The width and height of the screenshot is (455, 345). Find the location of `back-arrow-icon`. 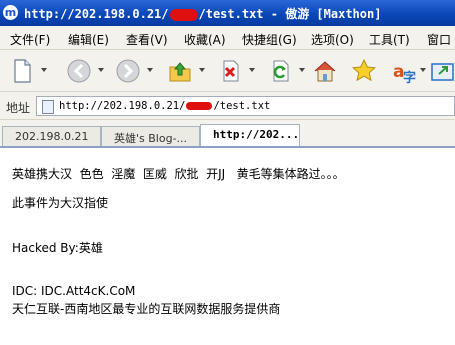

back-arrow-icon is located at coordinates (79, 71).